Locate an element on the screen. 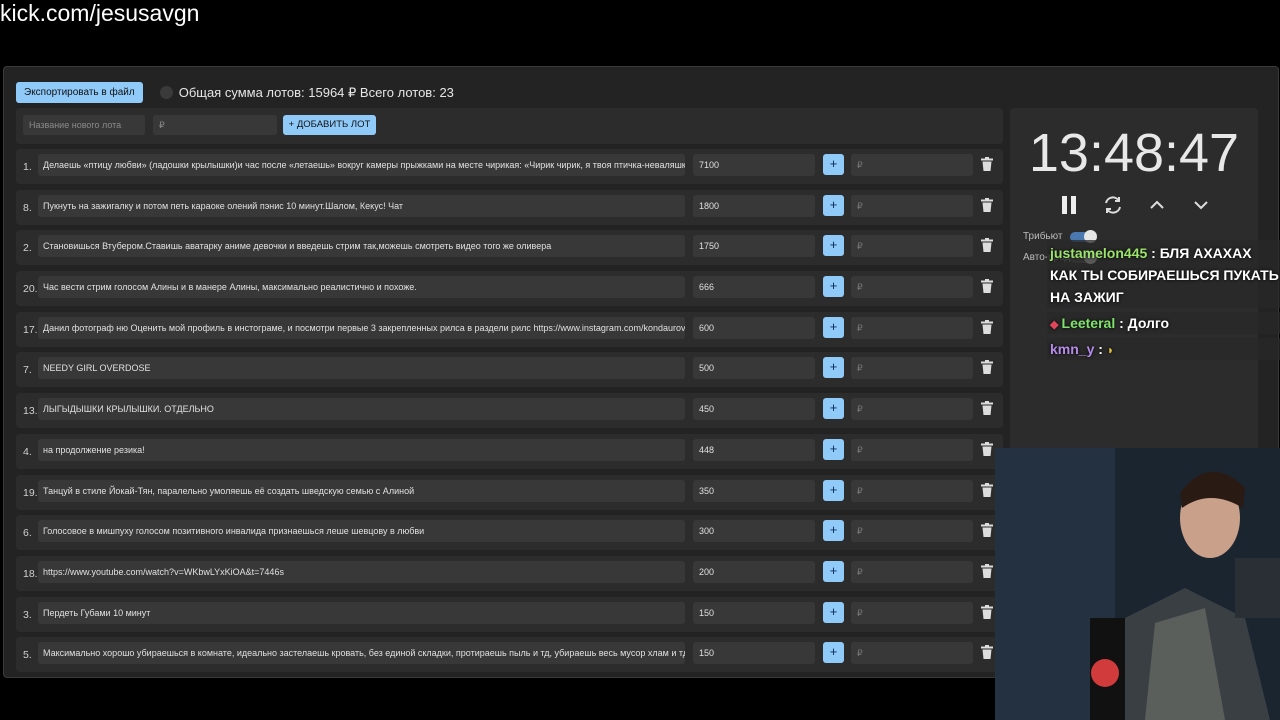 This screenshot has width=1280, height=720. new-lot-price-input: ₽ is located at coordinates (215, 125).